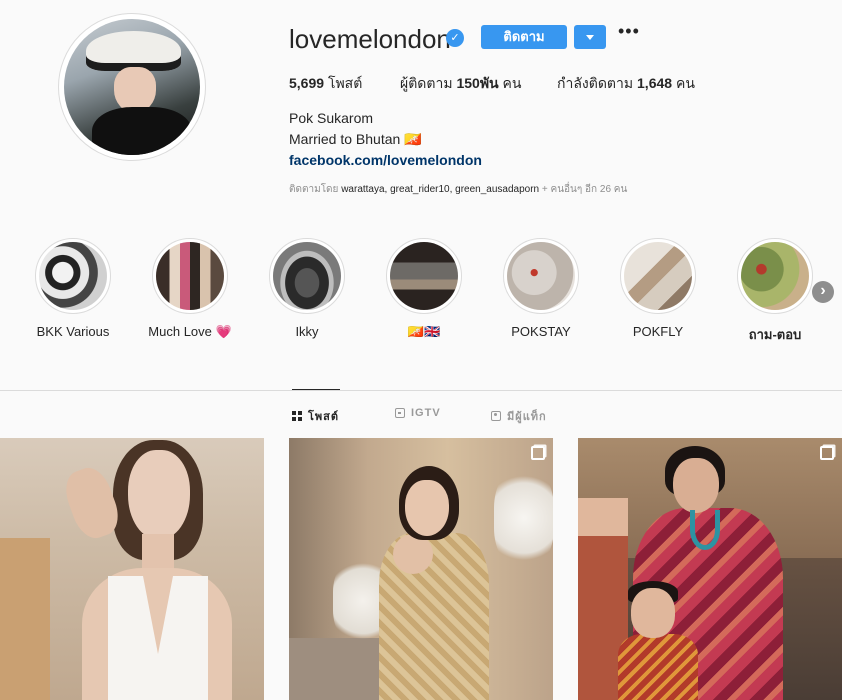  Describe the element at coordinates (345, 83) in the screenshot. I see `posts-label: โพสต์` at that location.